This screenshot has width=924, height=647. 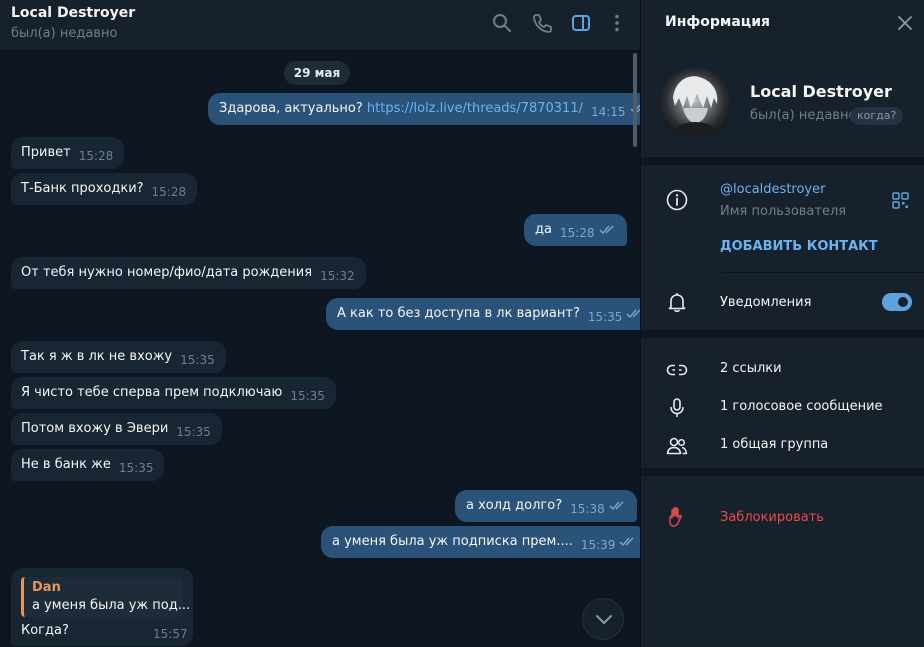 What do you see at coordinates (677, 517) in the screenshot?
I see `hand-stop-icon` at bounding box center [677, 517].